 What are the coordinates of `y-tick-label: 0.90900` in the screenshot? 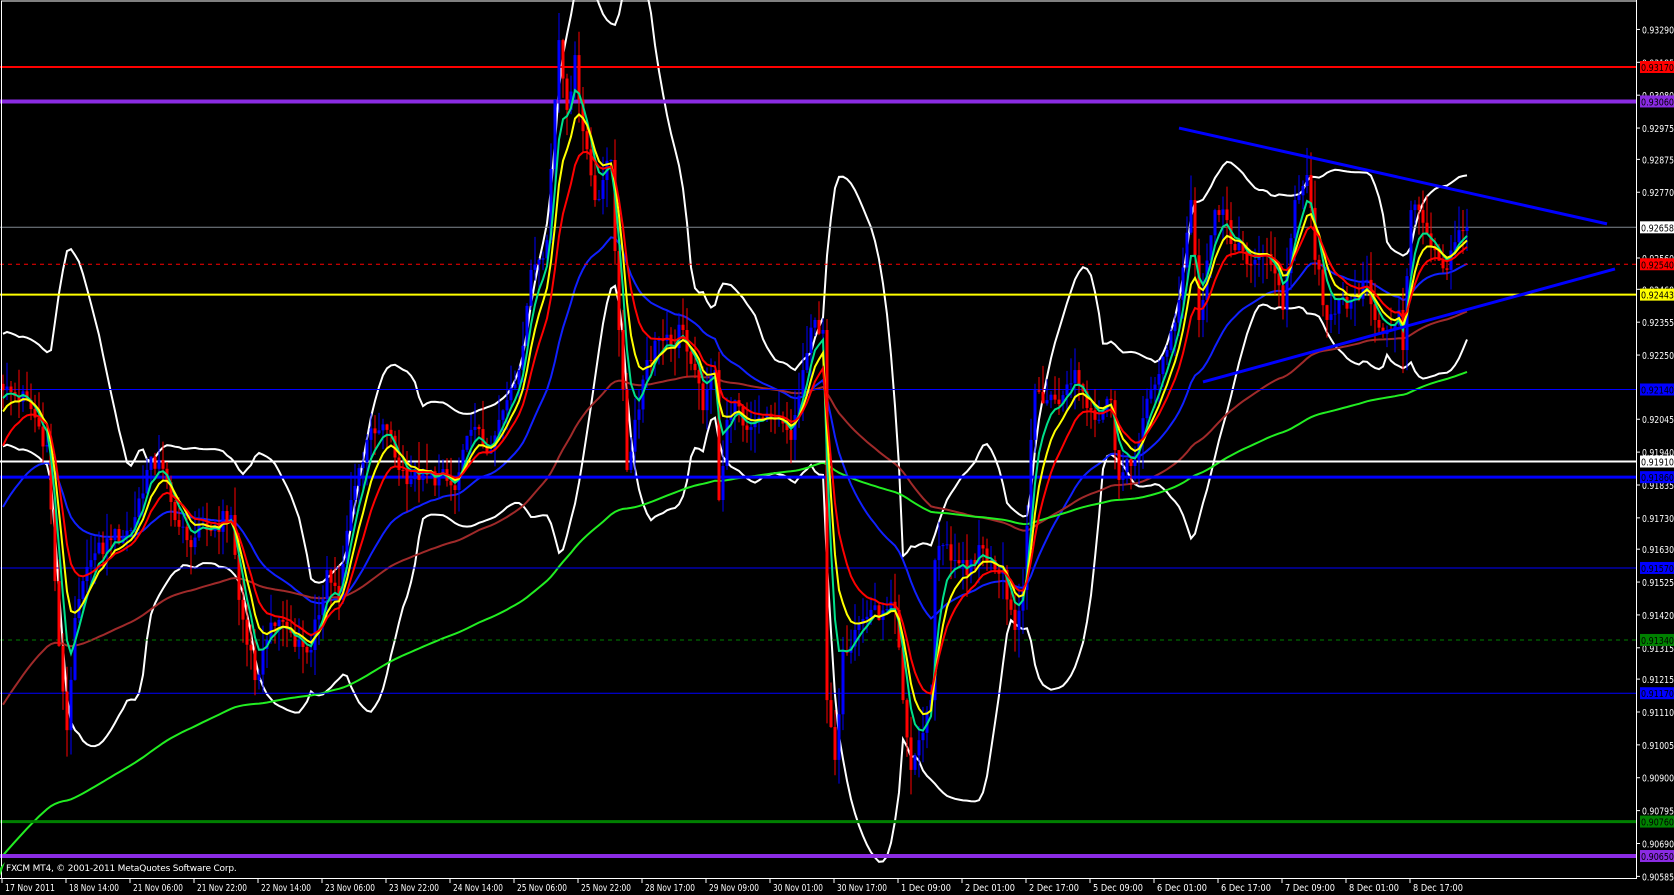 It's located at (1658, 779).